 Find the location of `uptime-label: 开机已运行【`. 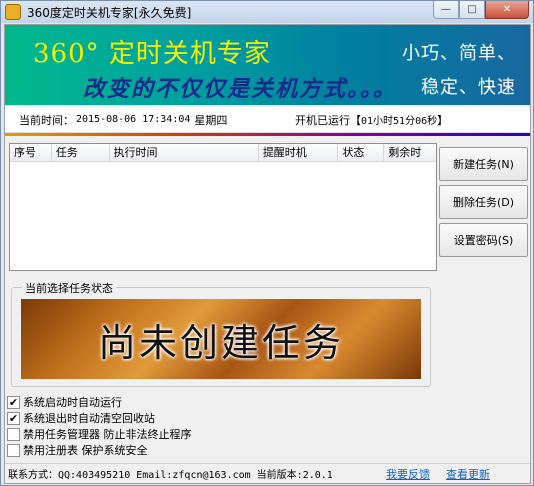

uptime-label: 开机已运行【 is located at coordinates (328, 120).